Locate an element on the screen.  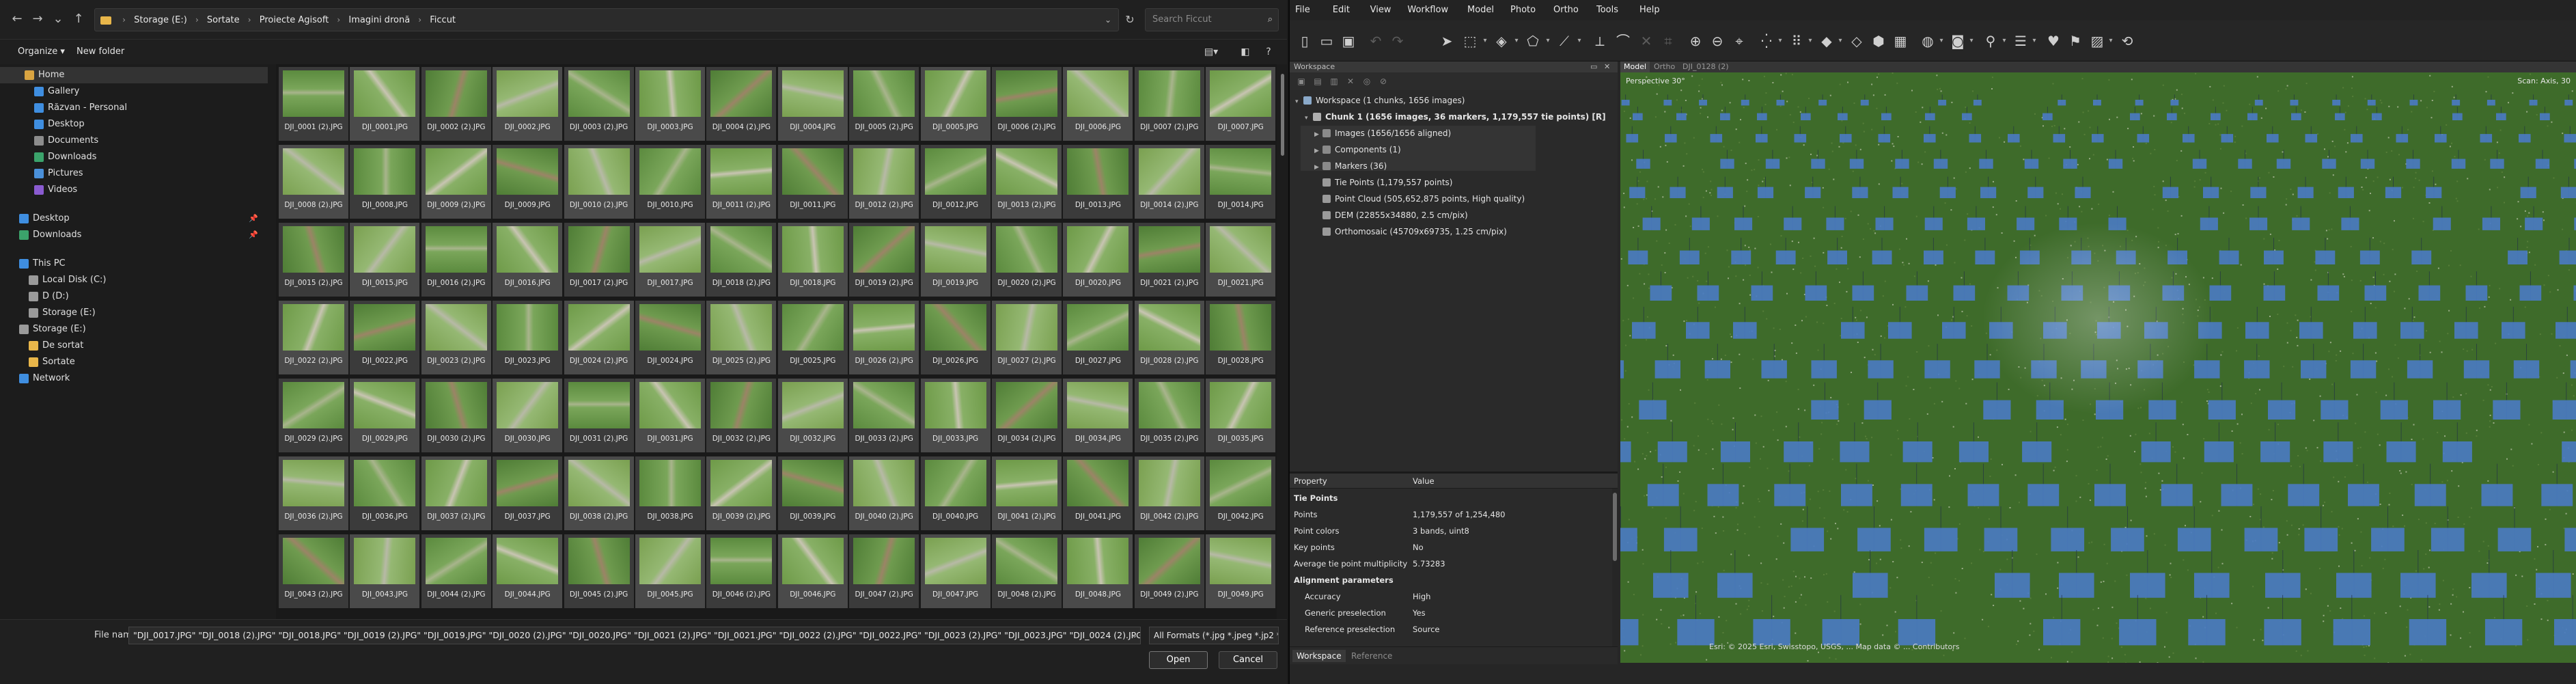
menu-model: Model is located at coordinates (1481, 10).